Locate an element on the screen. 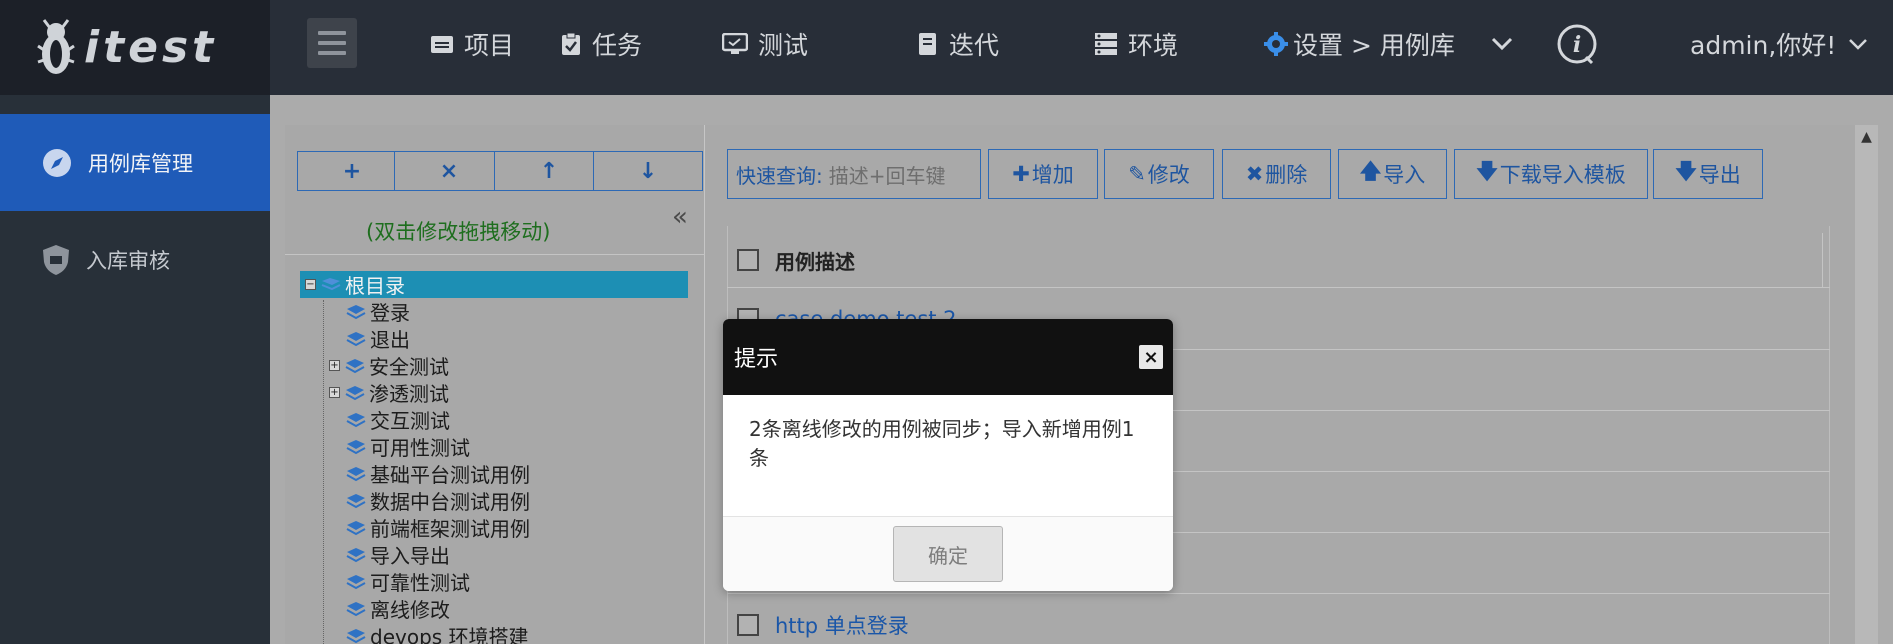 Image resolution: width=1893 pixels, height=644 pixels. chevron-down-icon is located at coordinates (1502, 44).